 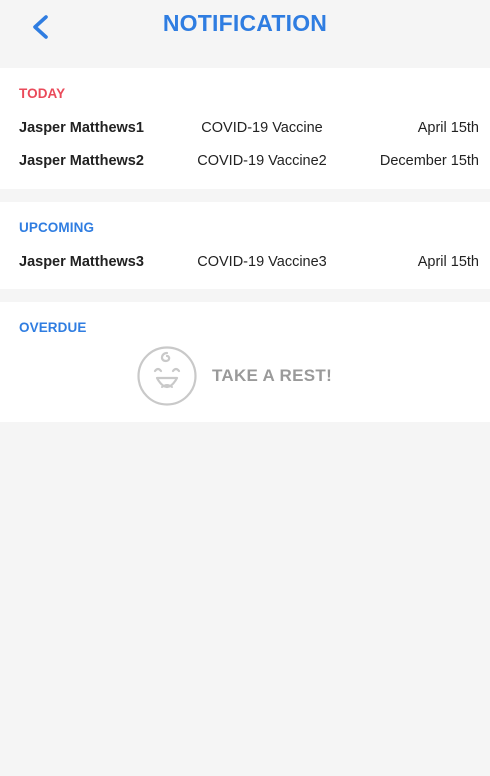 I want to click on empty-state: TAKE A REST!, so click(x=249, y=376).